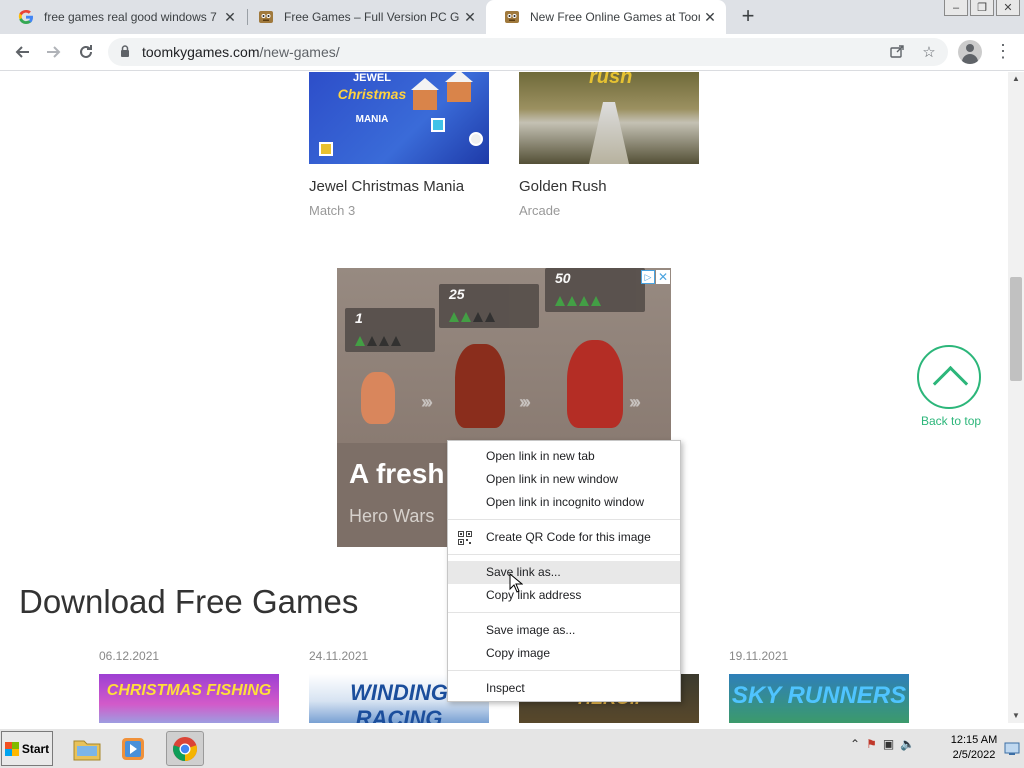 This screenshot has width=1024, height=768. What do you see at coordinates (564, 653) in the screenshot?
I see `menu-item-copy-image: Copy image` at bounding box center [564, 653].